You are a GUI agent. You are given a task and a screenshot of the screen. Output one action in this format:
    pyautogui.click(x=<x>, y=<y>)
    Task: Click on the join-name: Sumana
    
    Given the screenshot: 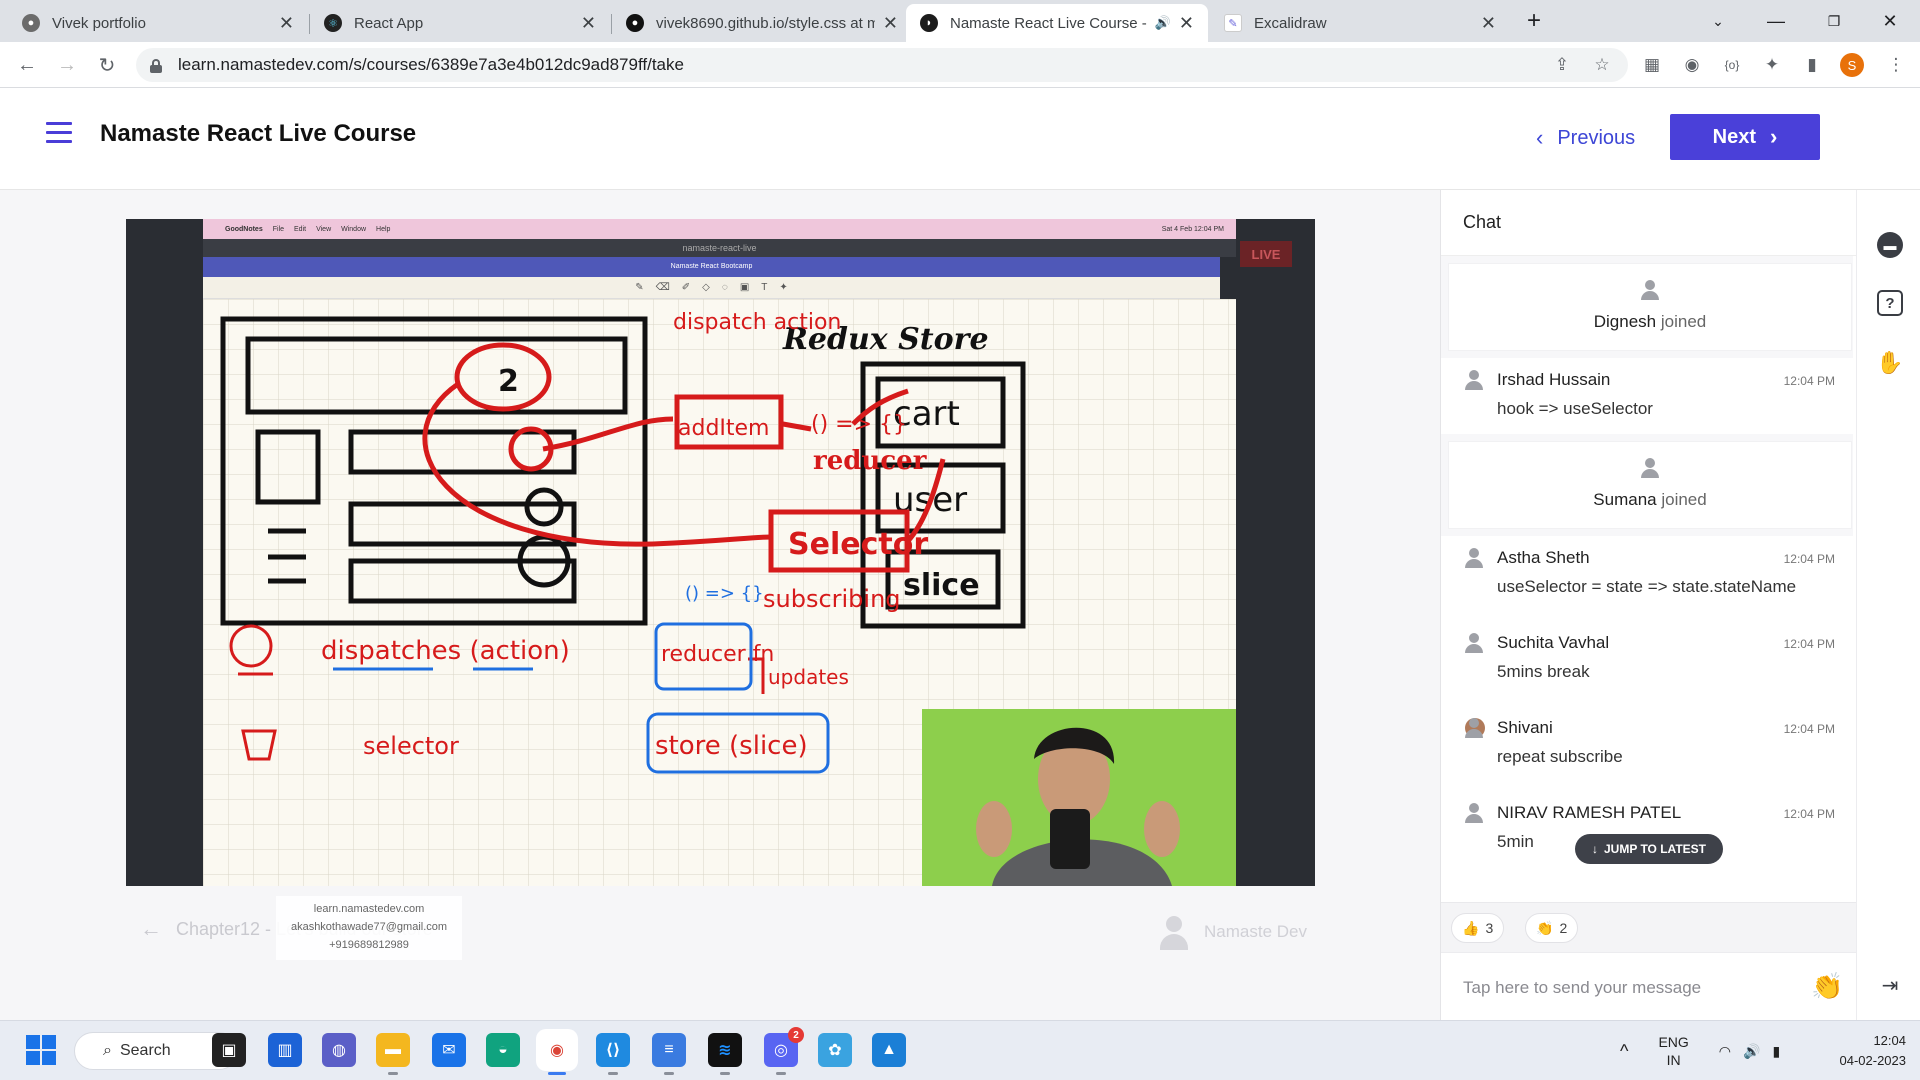 What is the action you would take?
    pyautogui.click(x=1625, y=499)
    